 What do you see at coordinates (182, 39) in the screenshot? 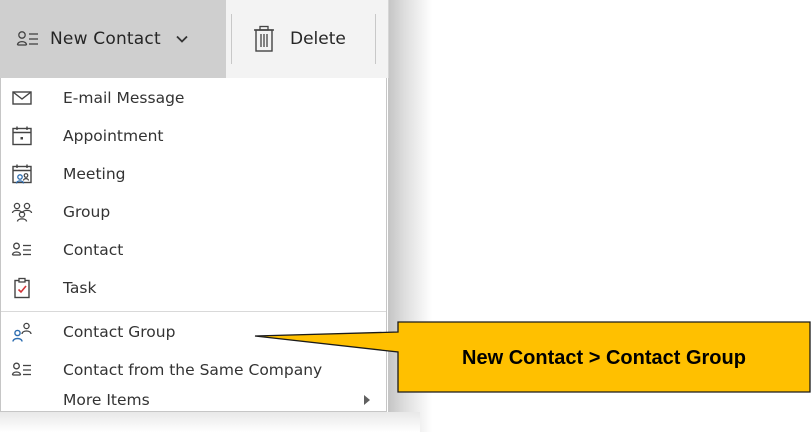
I see `chevron-down-icon` at bounding box center [182, 39].